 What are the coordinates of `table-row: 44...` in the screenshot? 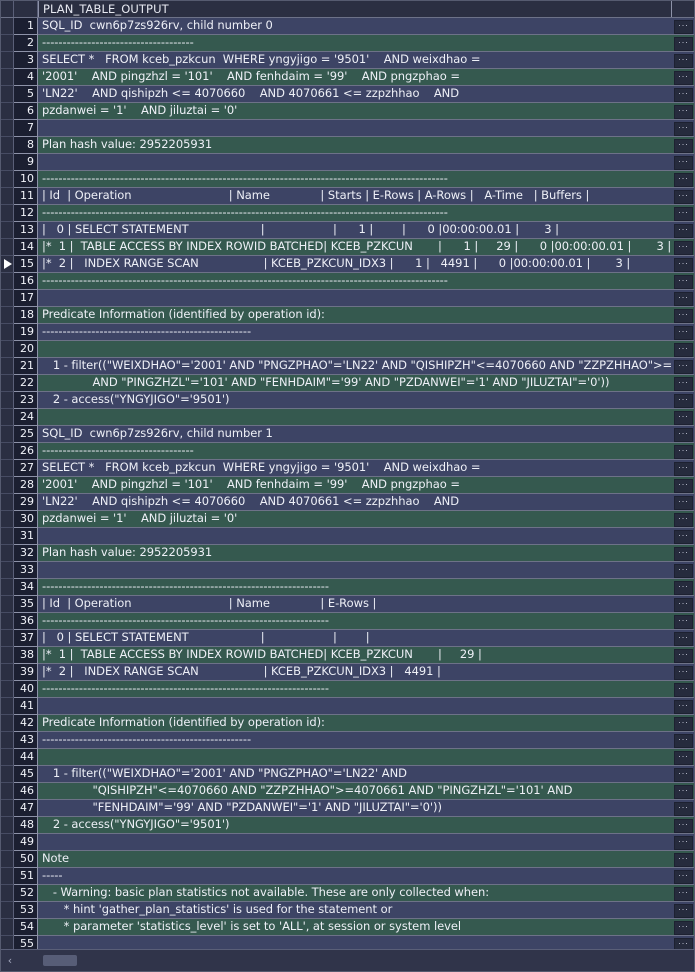 It's located at (347, 757).